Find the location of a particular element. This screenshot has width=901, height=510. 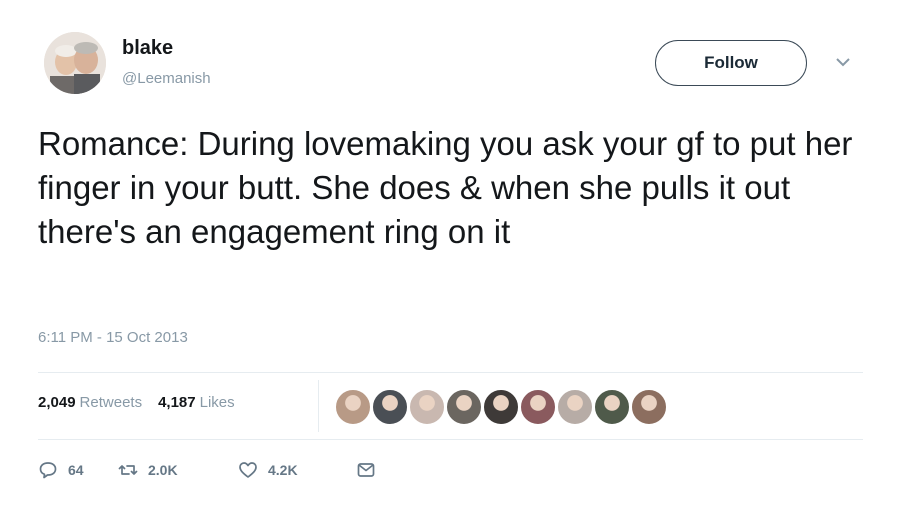

likes-count: 4,187 is located at coordinates (177, 402).